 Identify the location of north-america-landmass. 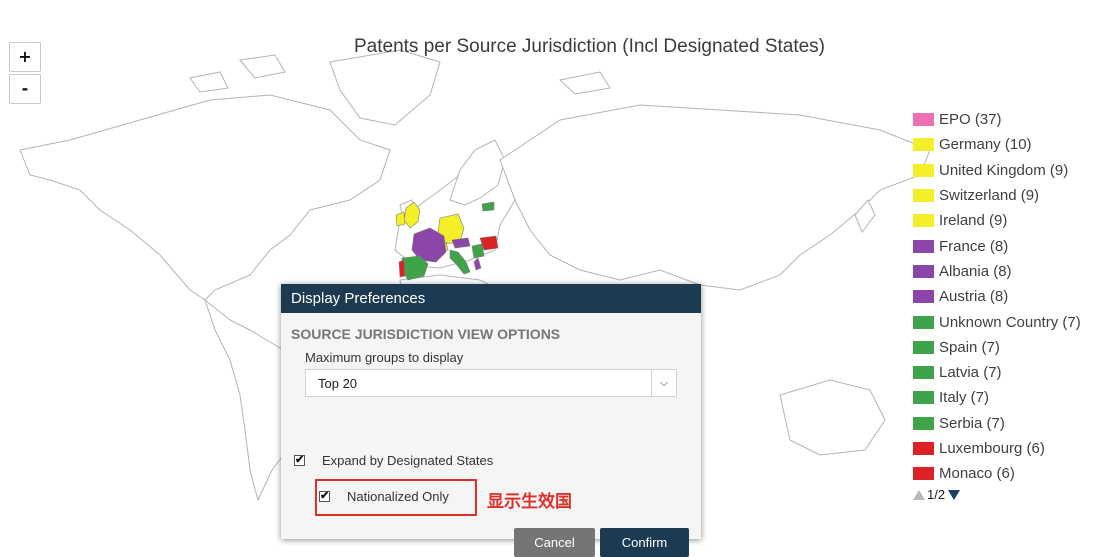
(205, 197).